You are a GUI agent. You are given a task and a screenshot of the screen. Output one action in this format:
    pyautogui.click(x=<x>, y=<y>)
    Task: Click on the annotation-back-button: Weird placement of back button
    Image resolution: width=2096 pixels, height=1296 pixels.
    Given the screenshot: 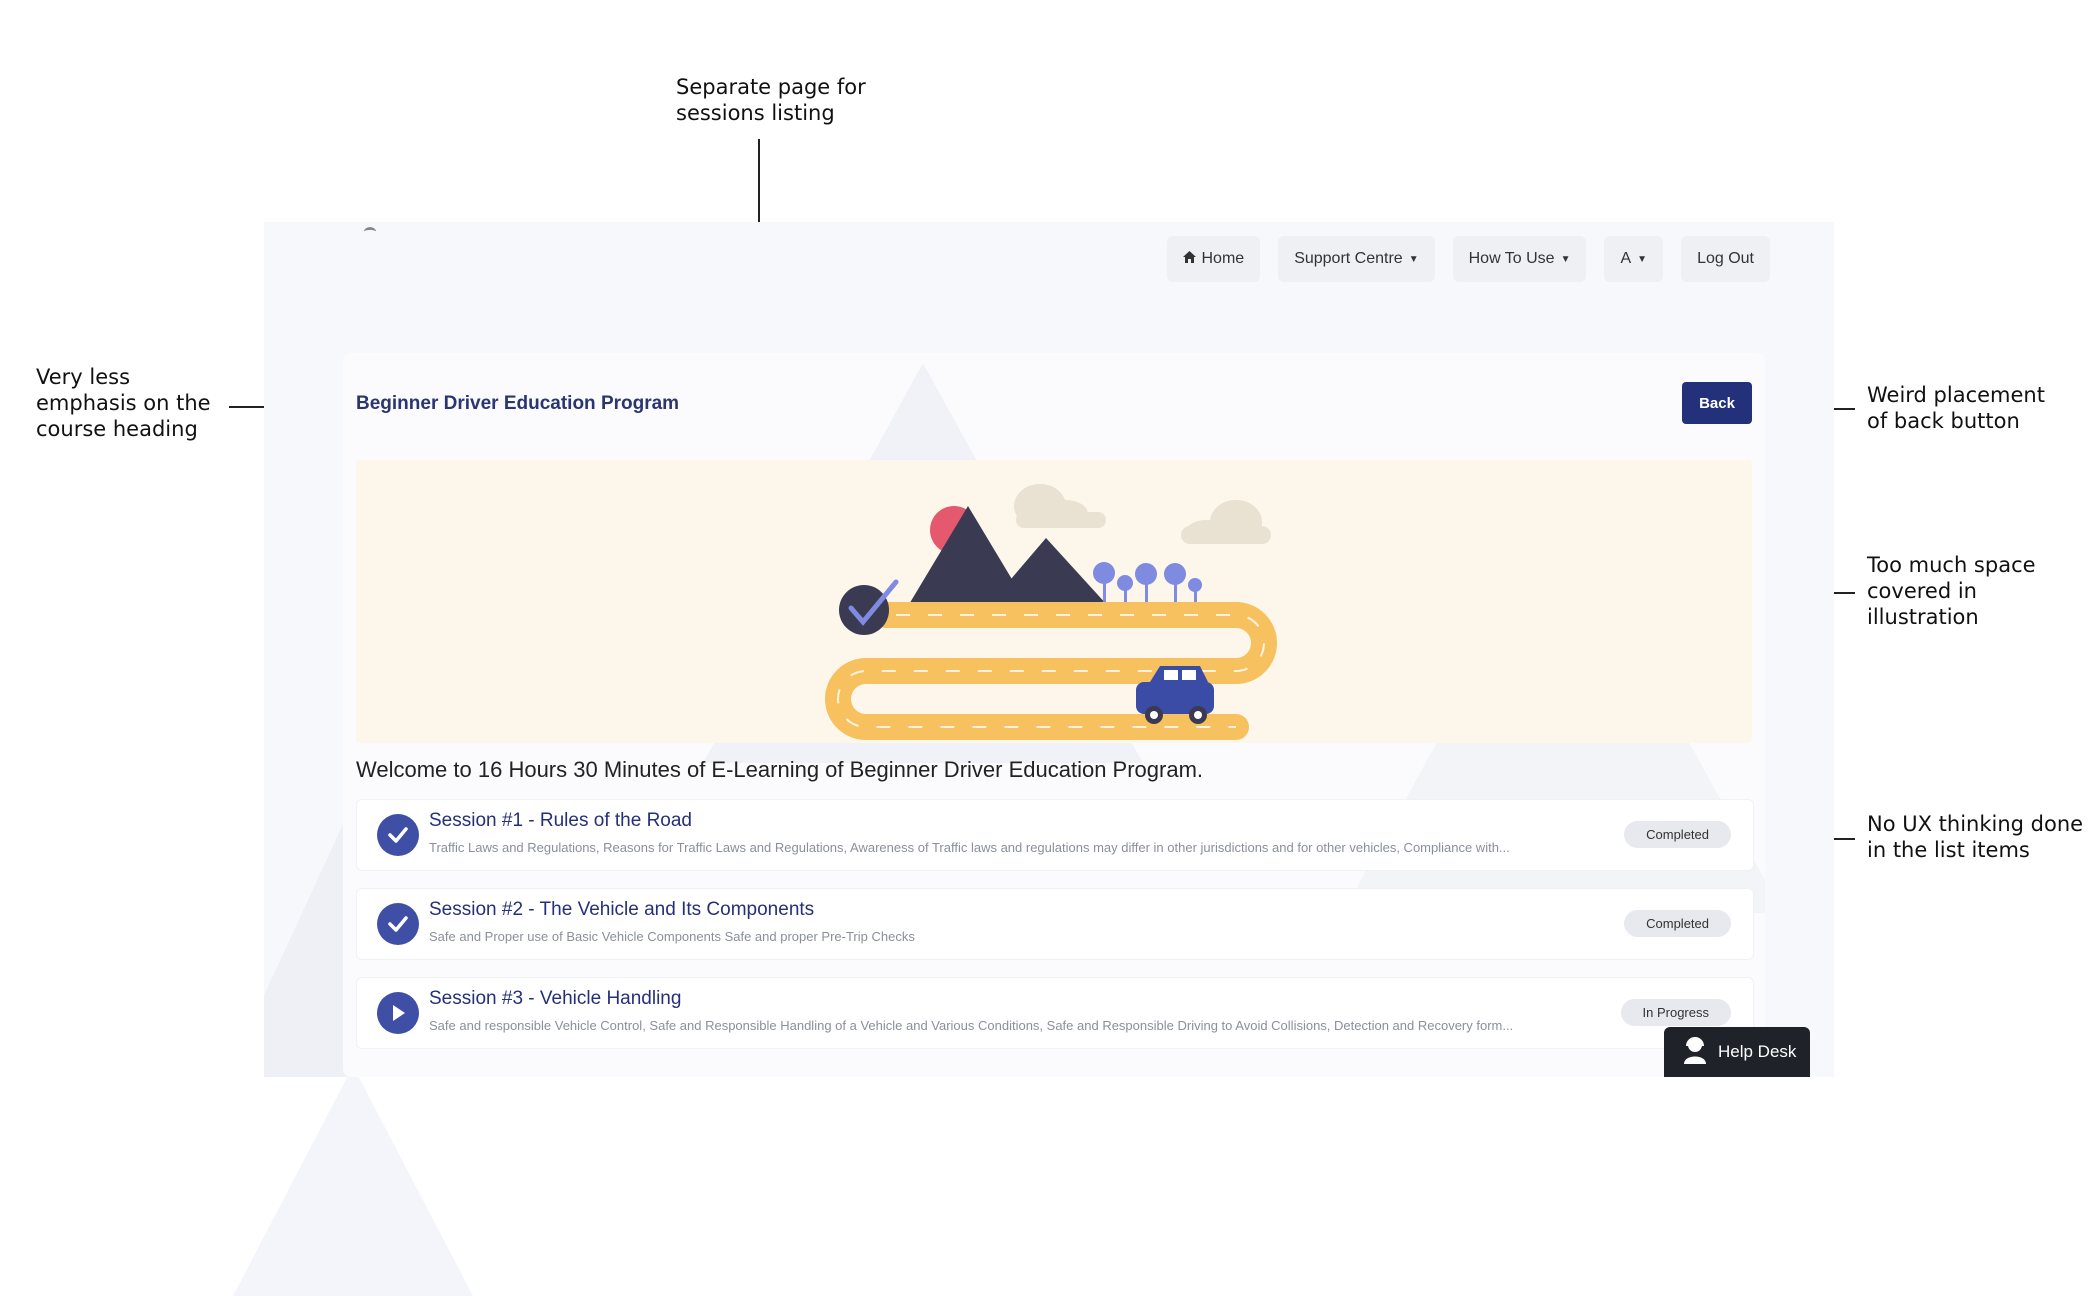 What is the action you would take?
    pyautogui.click(x=1956, y=408)
    